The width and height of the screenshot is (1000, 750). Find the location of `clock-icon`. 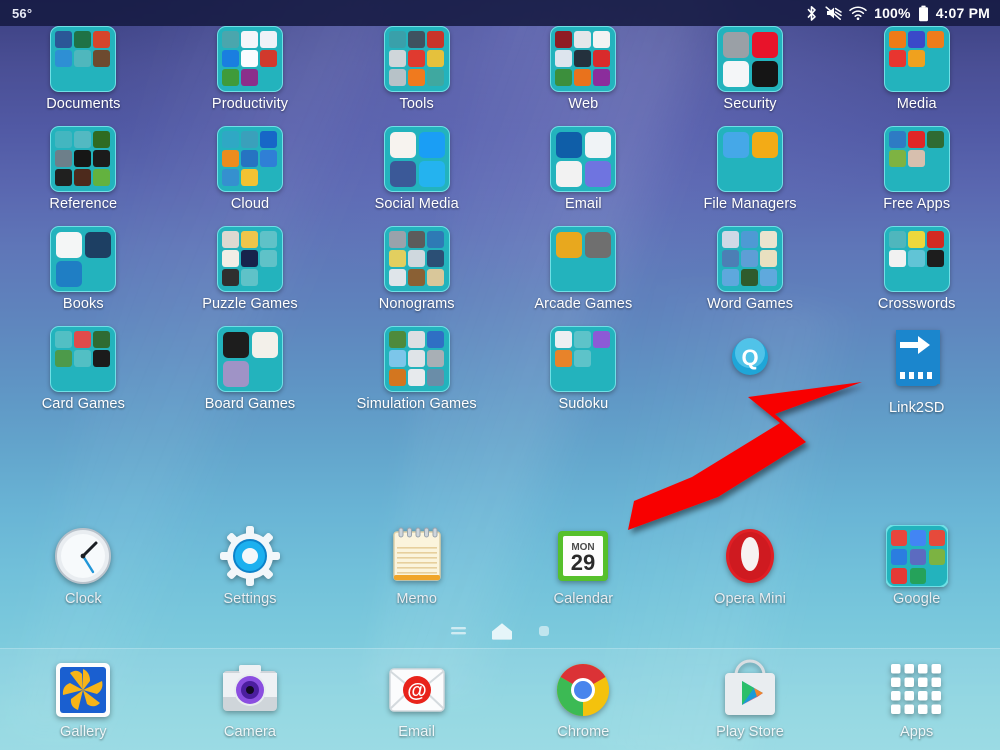

clock-icon is located at coordinates (83, 556).